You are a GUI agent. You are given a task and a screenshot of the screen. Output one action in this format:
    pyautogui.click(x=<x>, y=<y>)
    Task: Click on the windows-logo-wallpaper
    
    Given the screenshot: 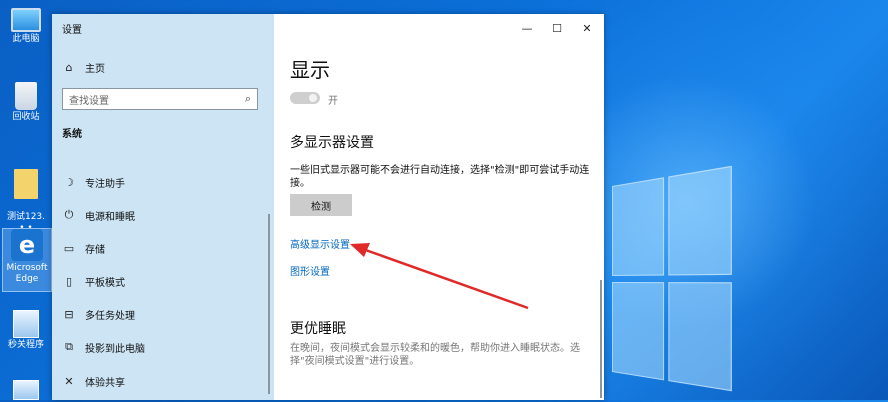 What is the action you would take?
    pyautogui.click(x=672, y=280)
    